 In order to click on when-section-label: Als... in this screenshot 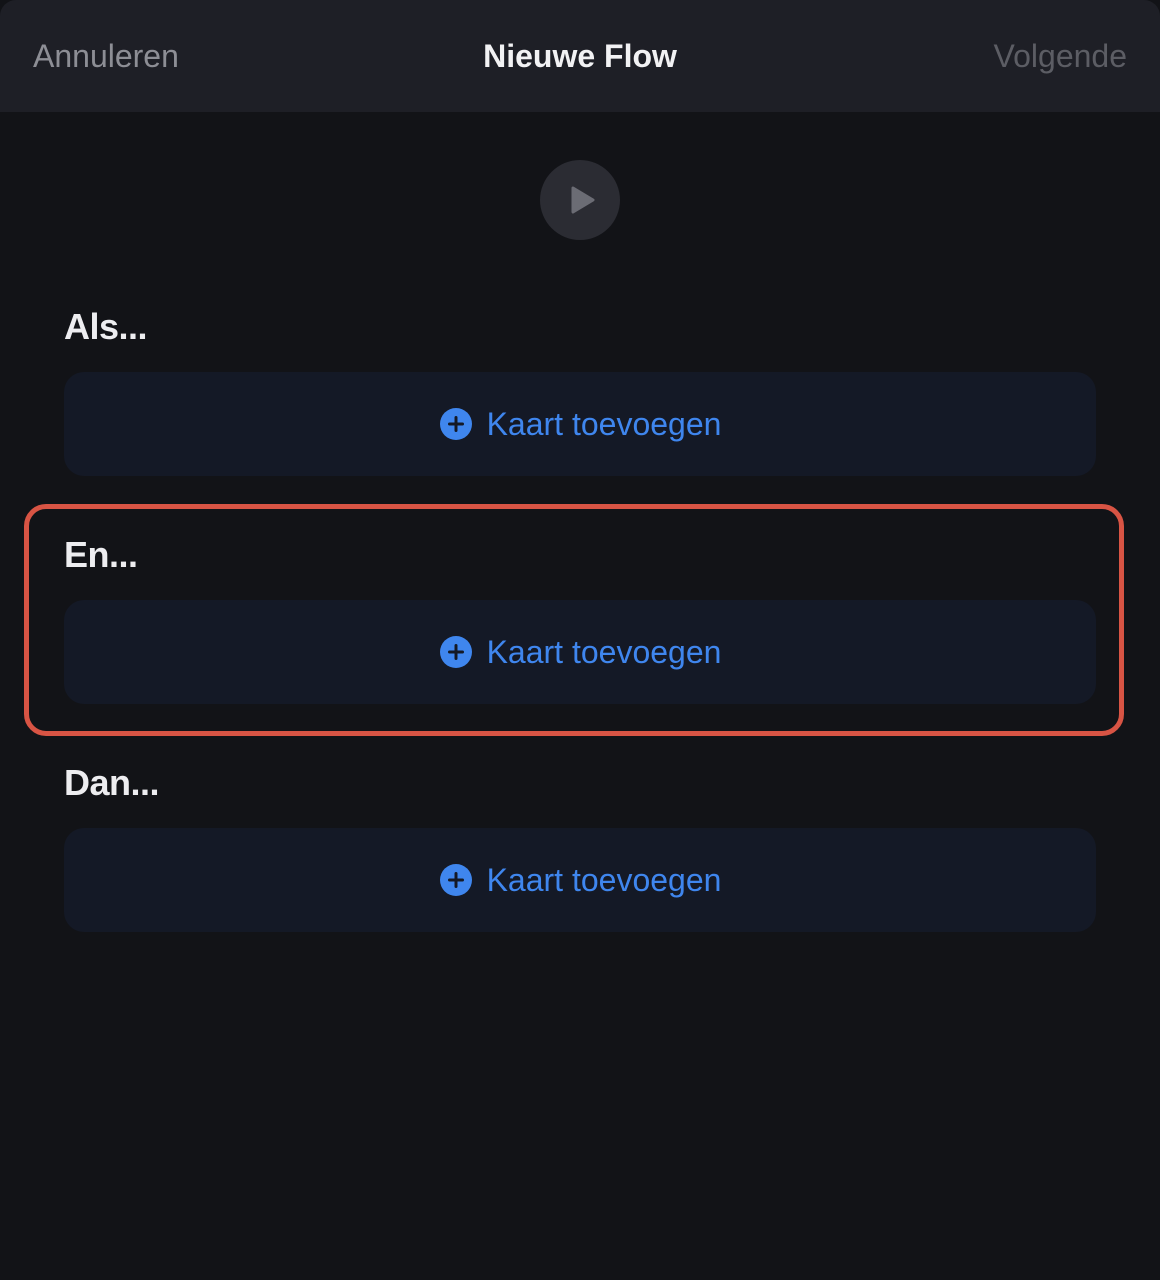, I will do `click(106, 326)`.